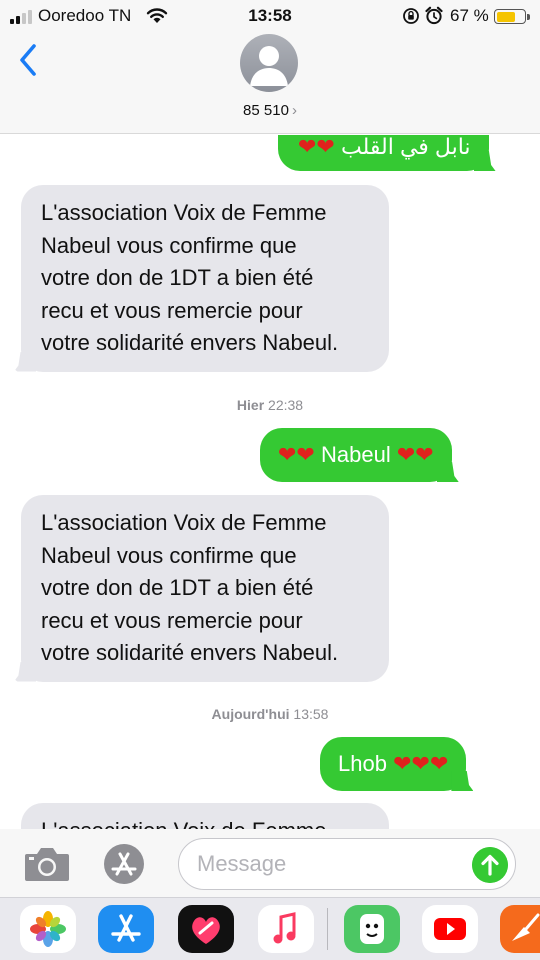  I want to click on battery-icon, so click(512, 16).